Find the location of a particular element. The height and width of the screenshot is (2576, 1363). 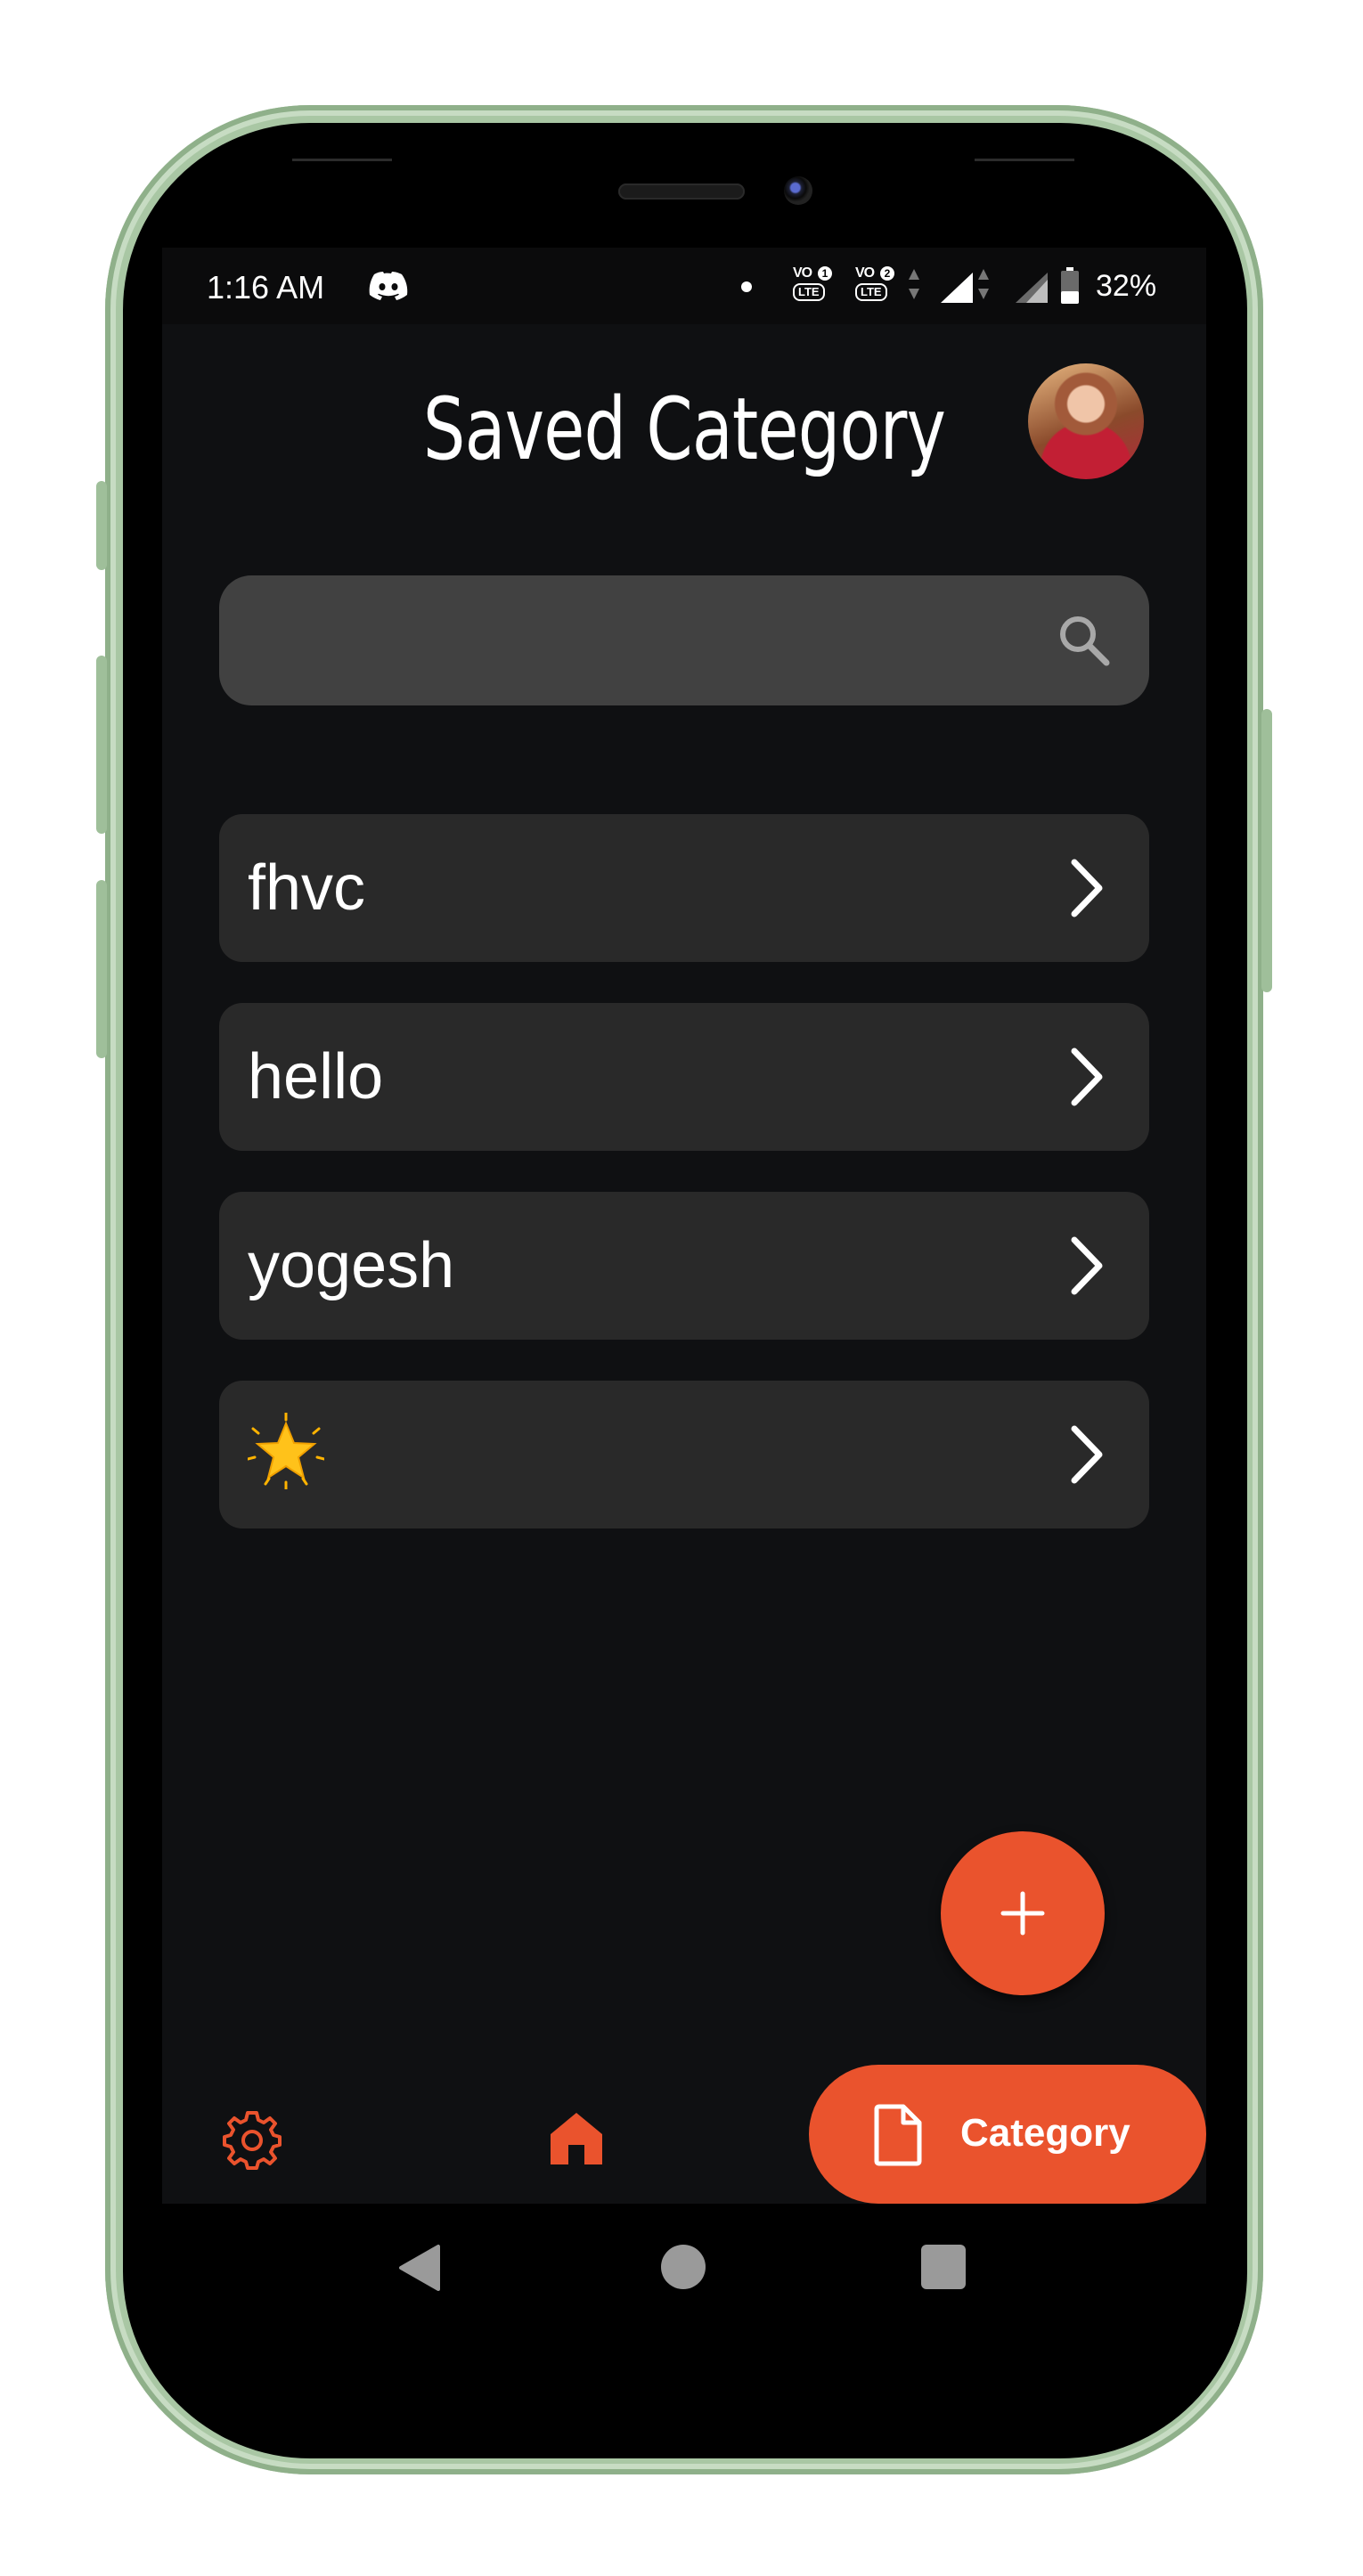

list-item: fhvc is located at coordinates (684, 888).